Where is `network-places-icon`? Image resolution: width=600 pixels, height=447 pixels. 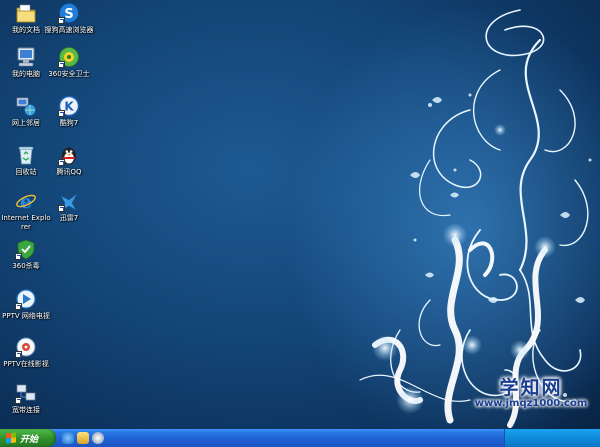 network-places-icon is located at coordinates (26, 106).